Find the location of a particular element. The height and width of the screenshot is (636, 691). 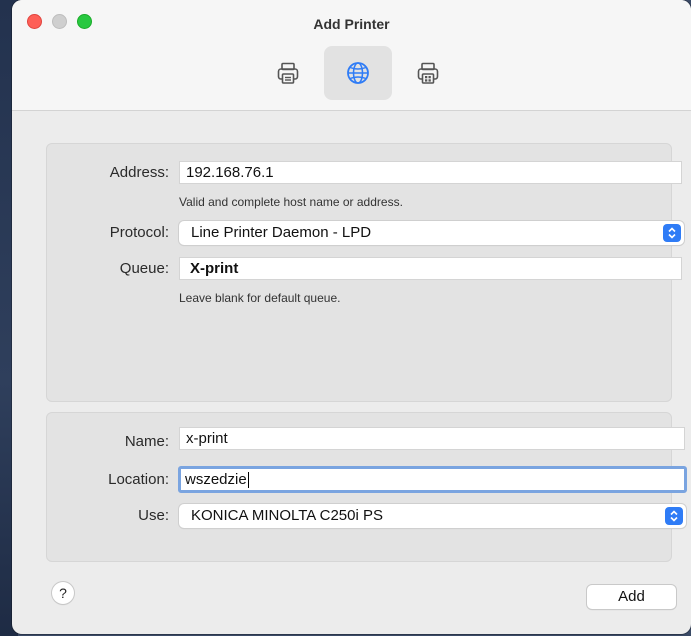

use-label: Use: is located at coordinates (153, 515).